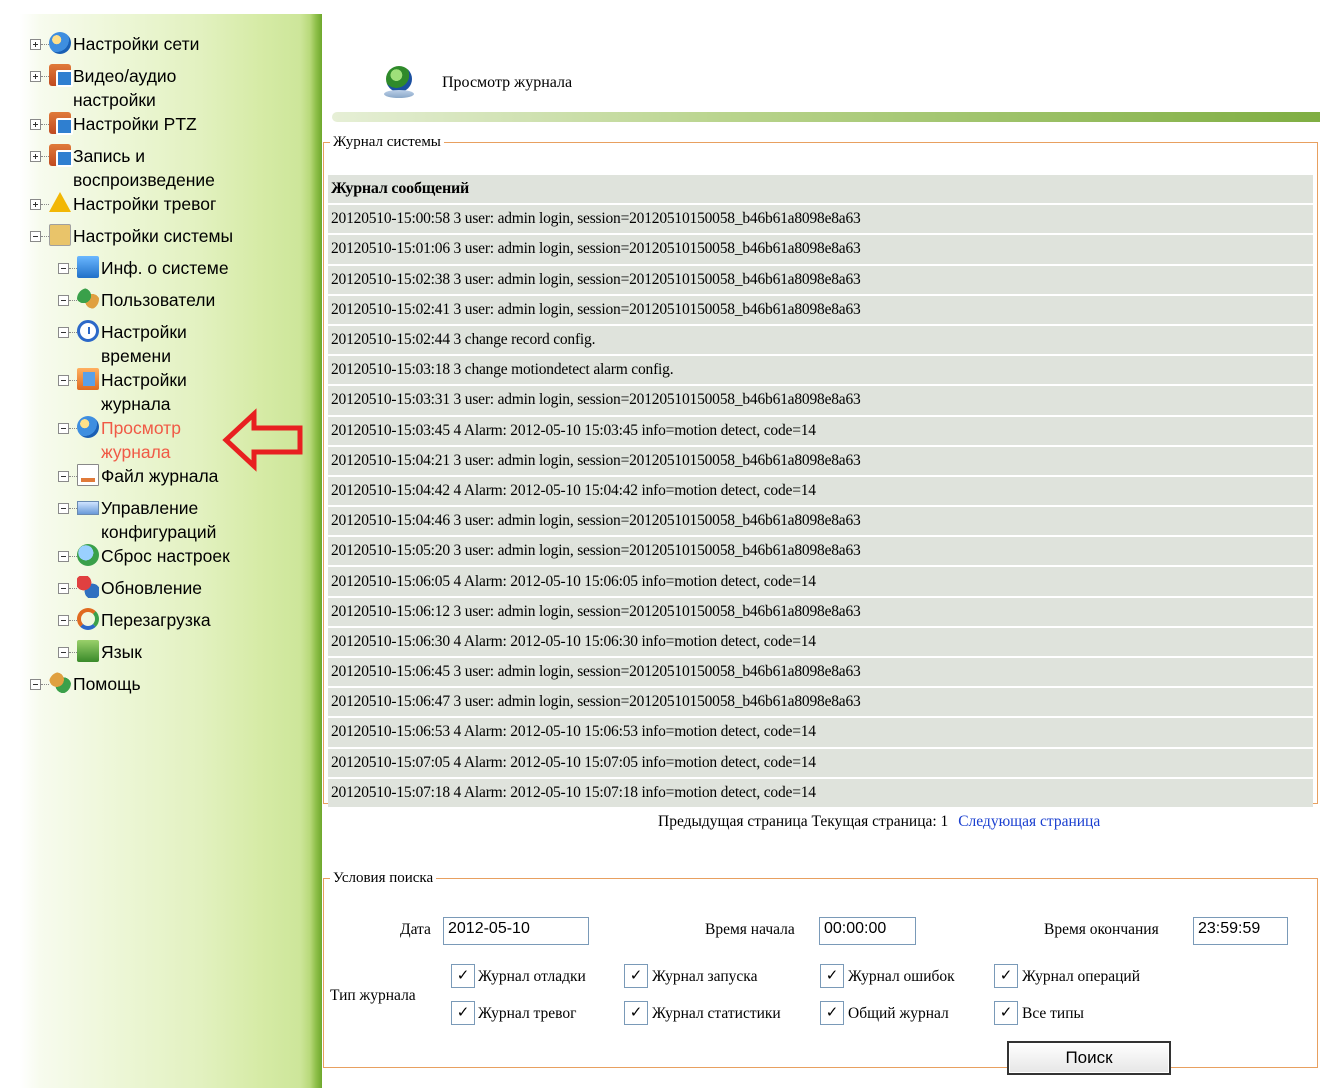  I want to click on sidebar-item-update: Обновление, so click(167, 588).